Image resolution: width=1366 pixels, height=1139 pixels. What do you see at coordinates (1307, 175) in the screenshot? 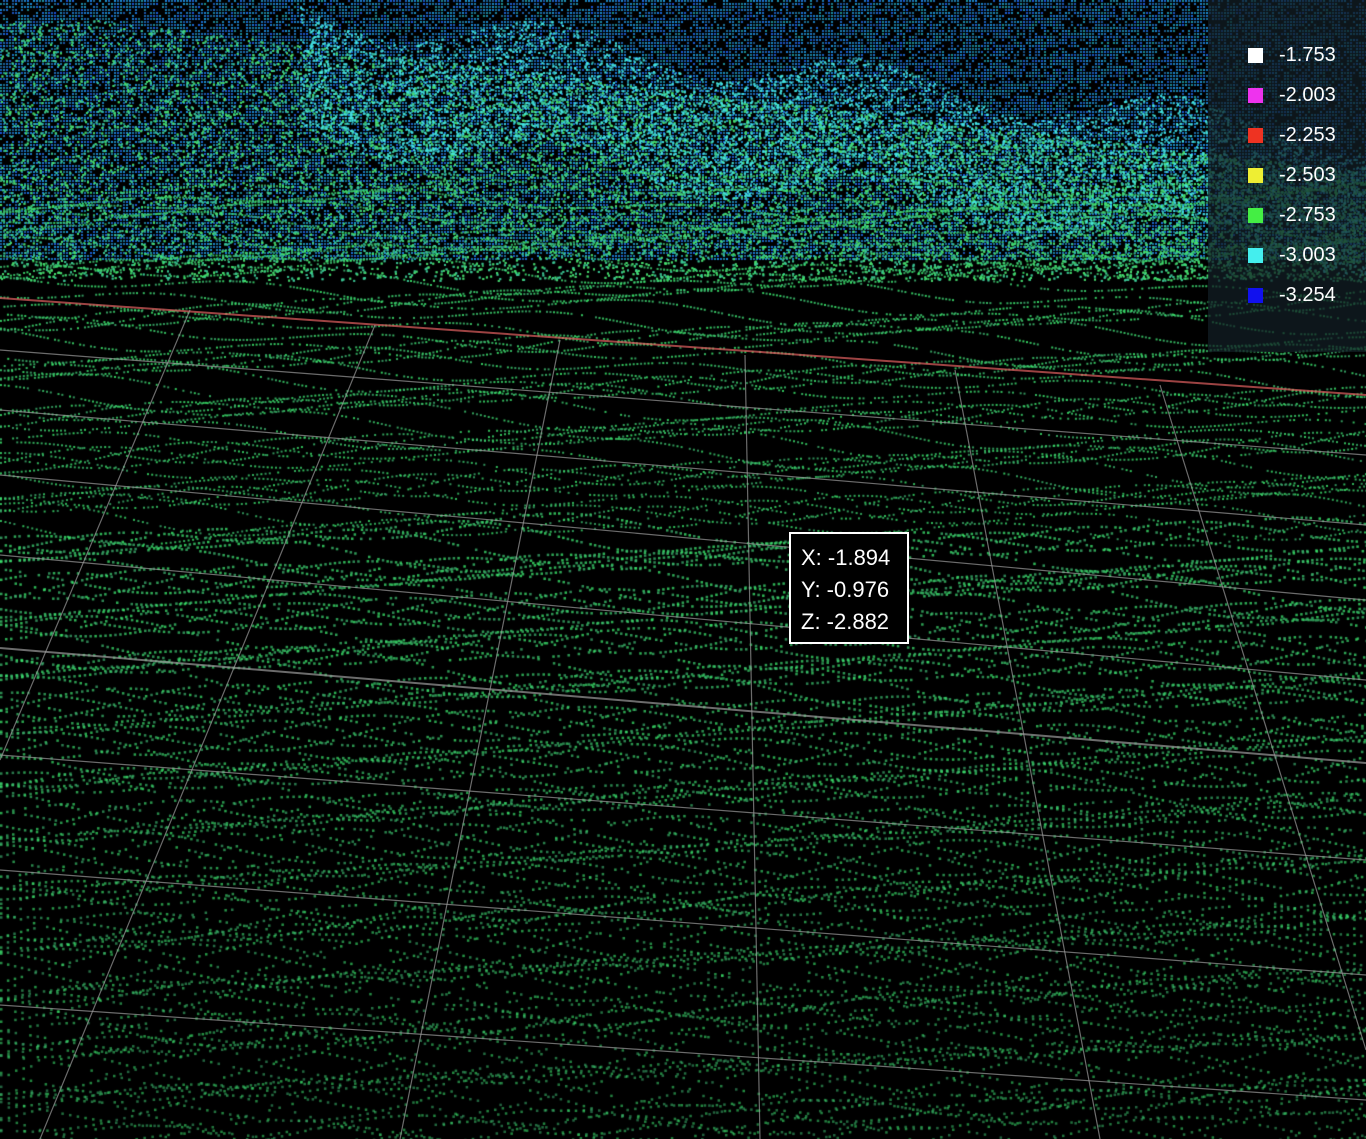
I see `legend-label: -2.503` at bounding box center [1307, 175].